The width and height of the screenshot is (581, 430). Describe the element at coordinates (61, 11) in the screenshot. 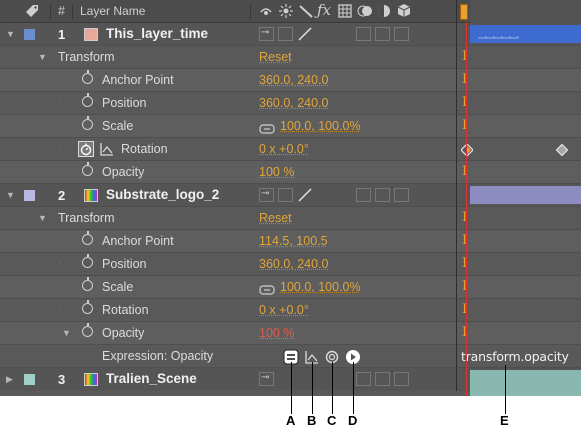

I see `number-column-header: #` at that location.